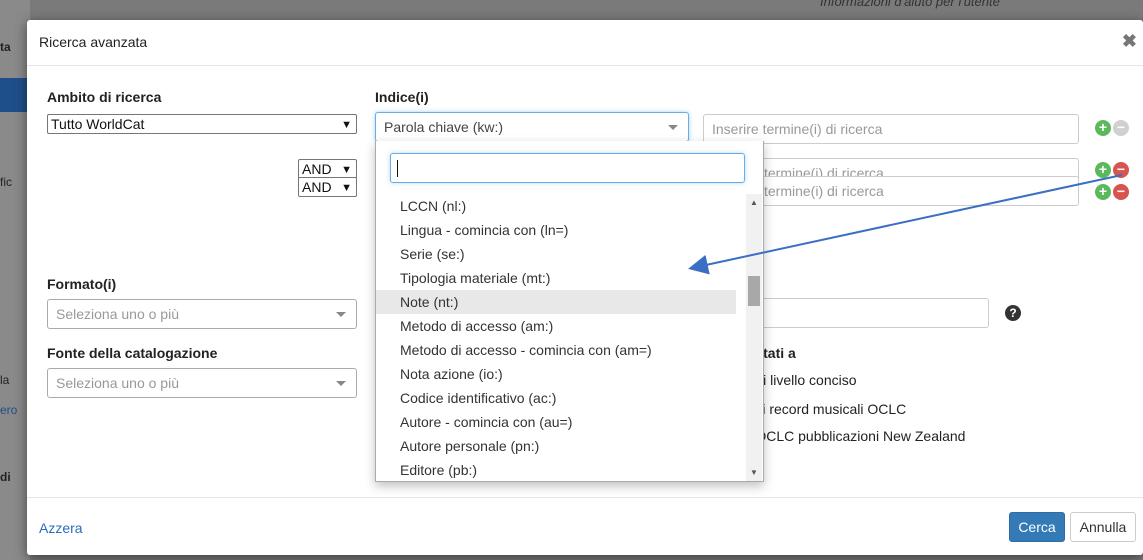 Image resolution: width=1143 pixels, height=560 pixels. Describe the element at coordinates (905, 224) in the screenshot. I see `annotation-arrow` at that location.